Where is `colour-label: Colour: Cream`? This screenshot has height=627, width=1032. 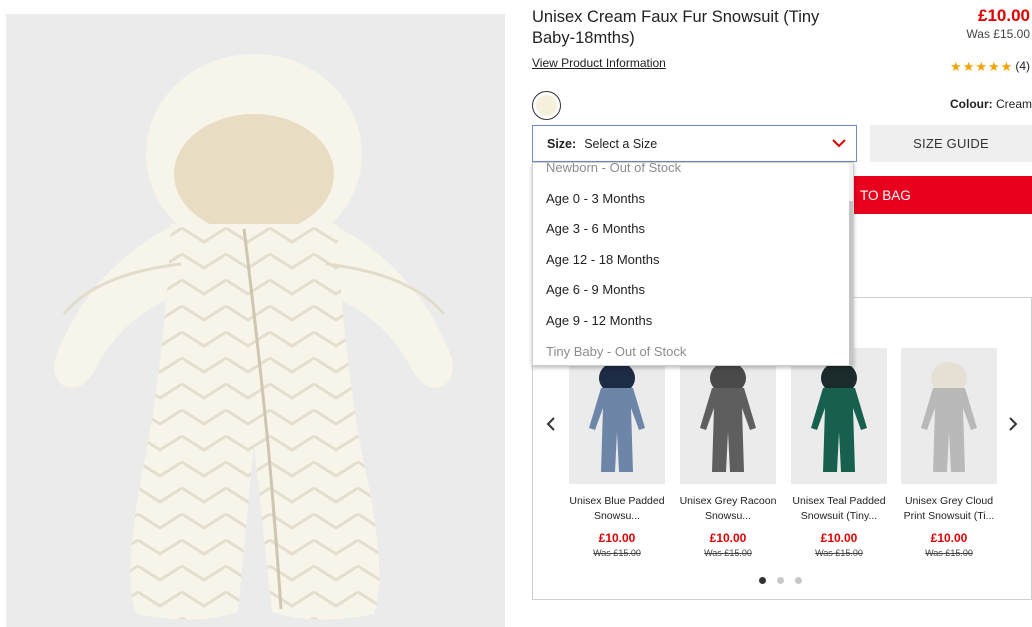 colour-label: Colour: Cream is located at coordinates (991, 104).